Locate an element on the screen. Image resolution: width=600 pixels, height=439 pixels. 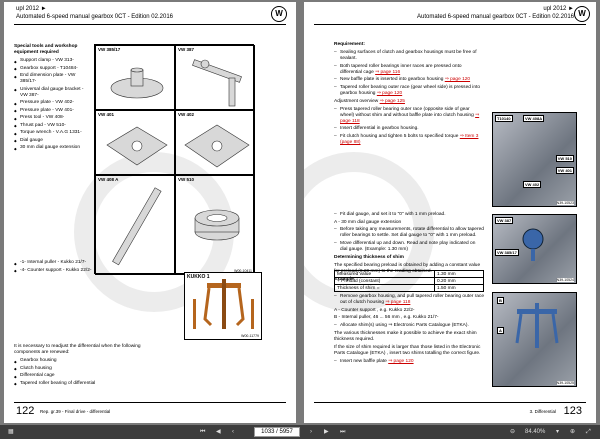
list-item: Thrust pad - VW 510- is located at coordinates (52, 126).